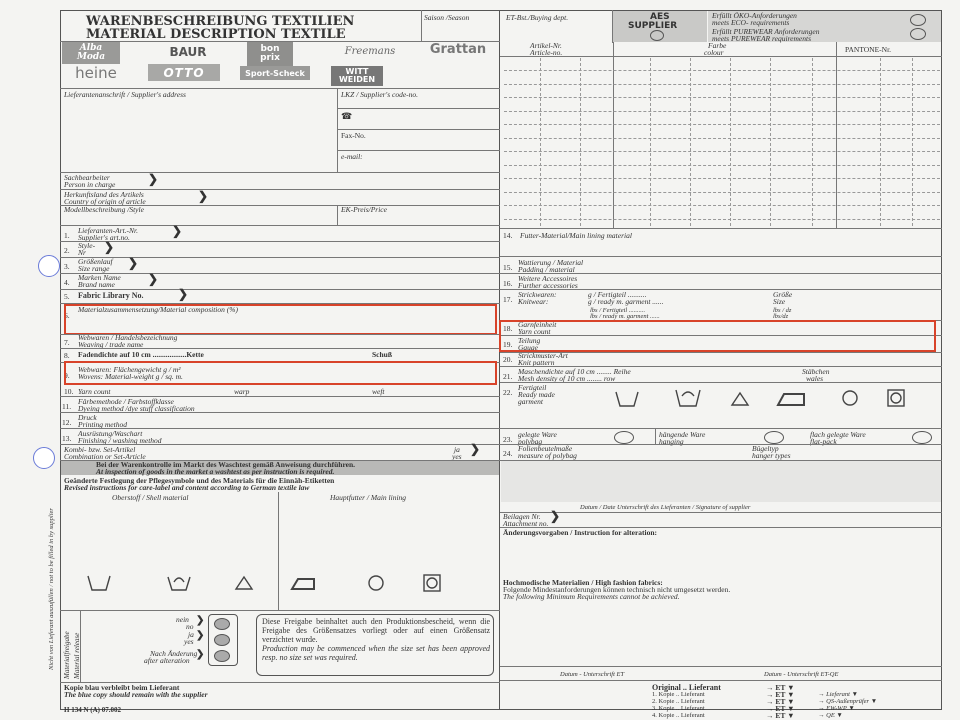  What do you see at coordinates (922, 437) in the screenshot?
I see `flatpack-checkbox` at bounding box center [922, 437].